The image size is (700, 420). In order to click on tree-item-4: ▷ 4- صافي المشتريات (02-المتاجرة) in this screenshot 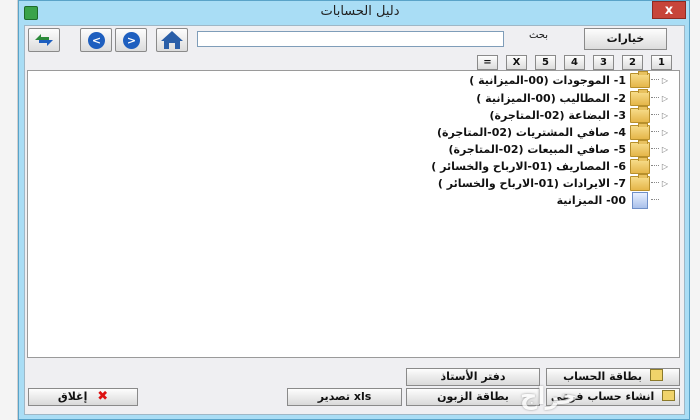, I will do `click(553, 131)`.